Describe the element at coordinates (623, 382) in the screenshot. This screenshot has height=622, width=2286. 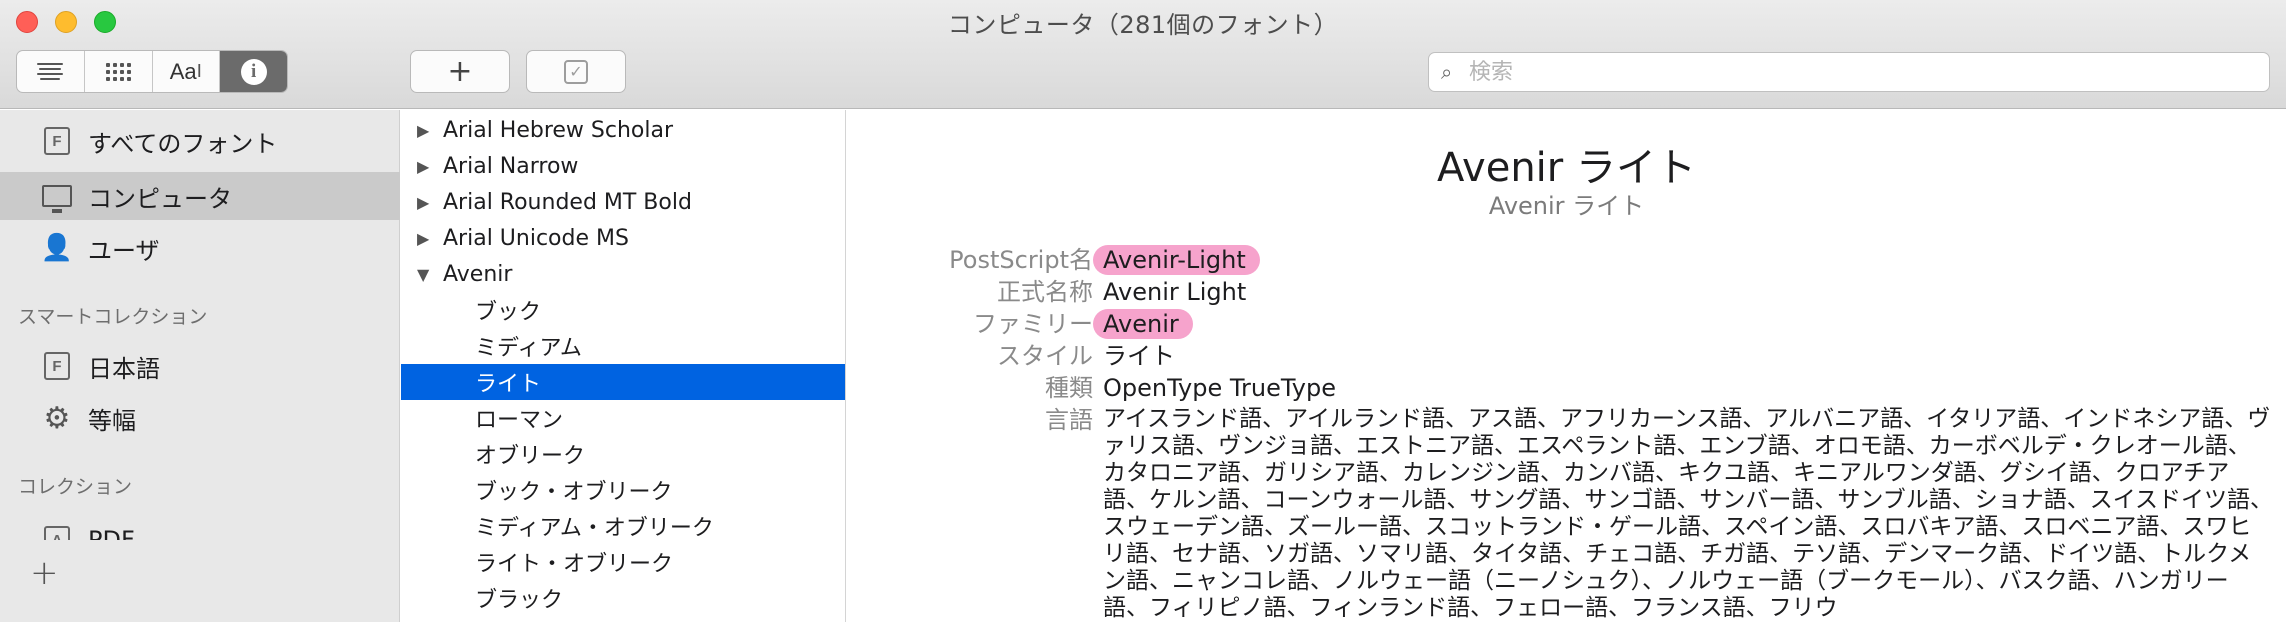
I see `font-face-row-selected: ライト` at that location.